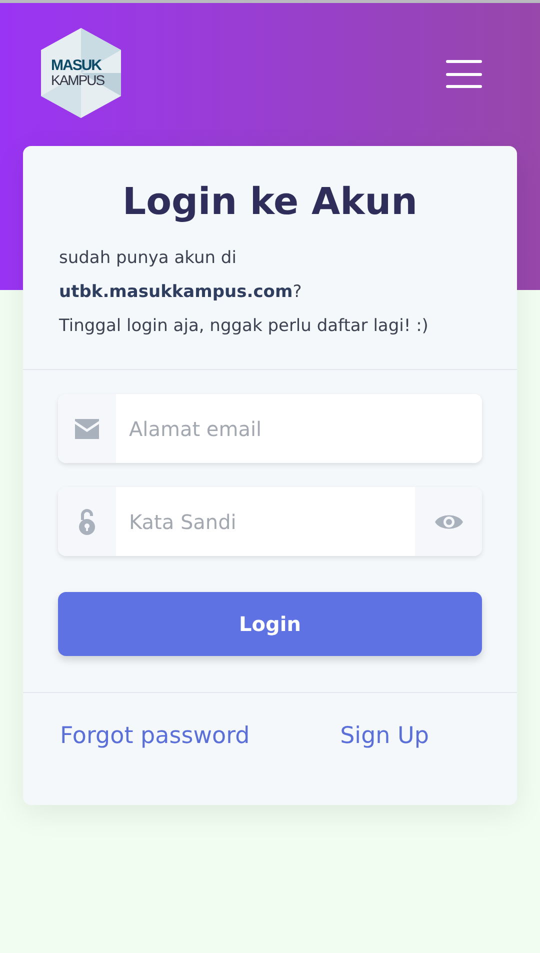  Describe the element at coordinates (181, 292) in the screenshot. I see `intro-text: utbk.masukkampus.com?` at that location.